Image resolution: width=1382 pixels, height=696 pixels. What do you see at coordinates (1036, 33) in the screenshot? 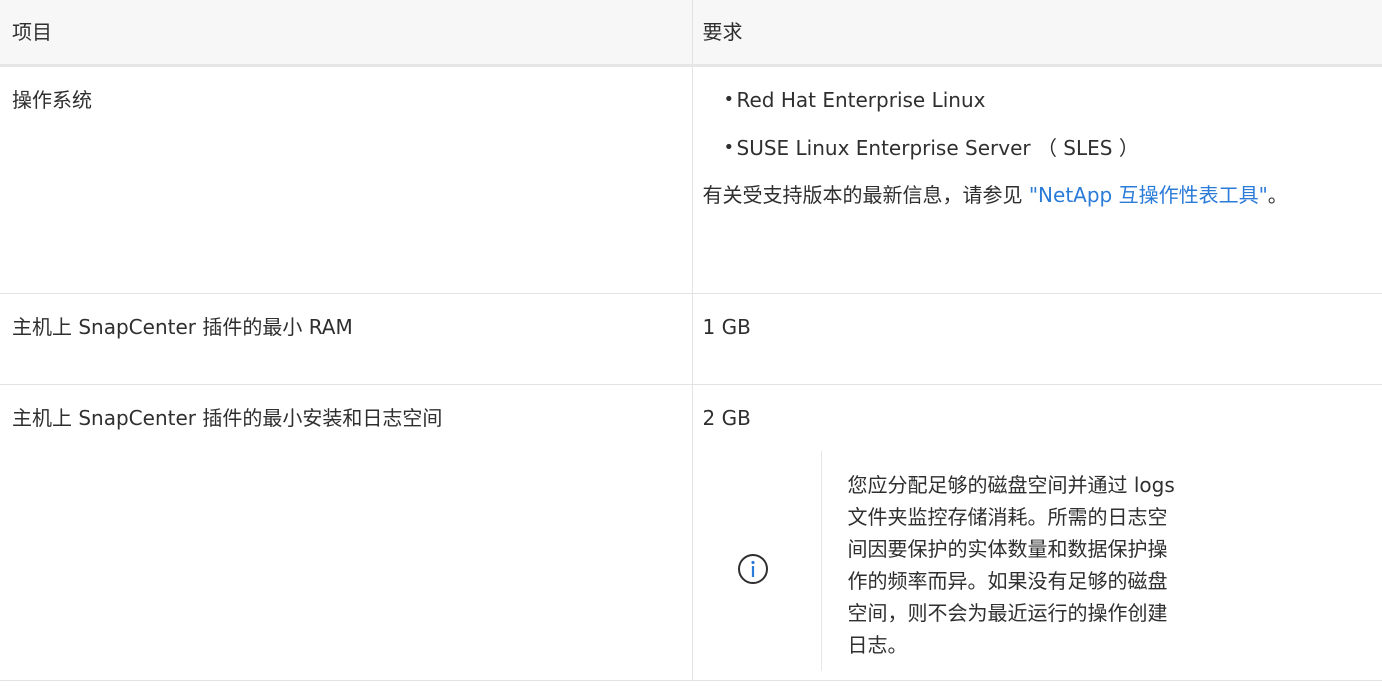
I see `header-requirement: 要求` at bounding box center [1036, 33].